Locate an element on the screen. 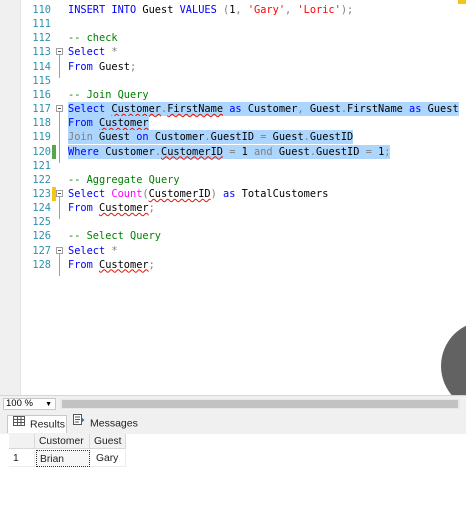  code-text: From Customer; is located at coordinates (111, 208).